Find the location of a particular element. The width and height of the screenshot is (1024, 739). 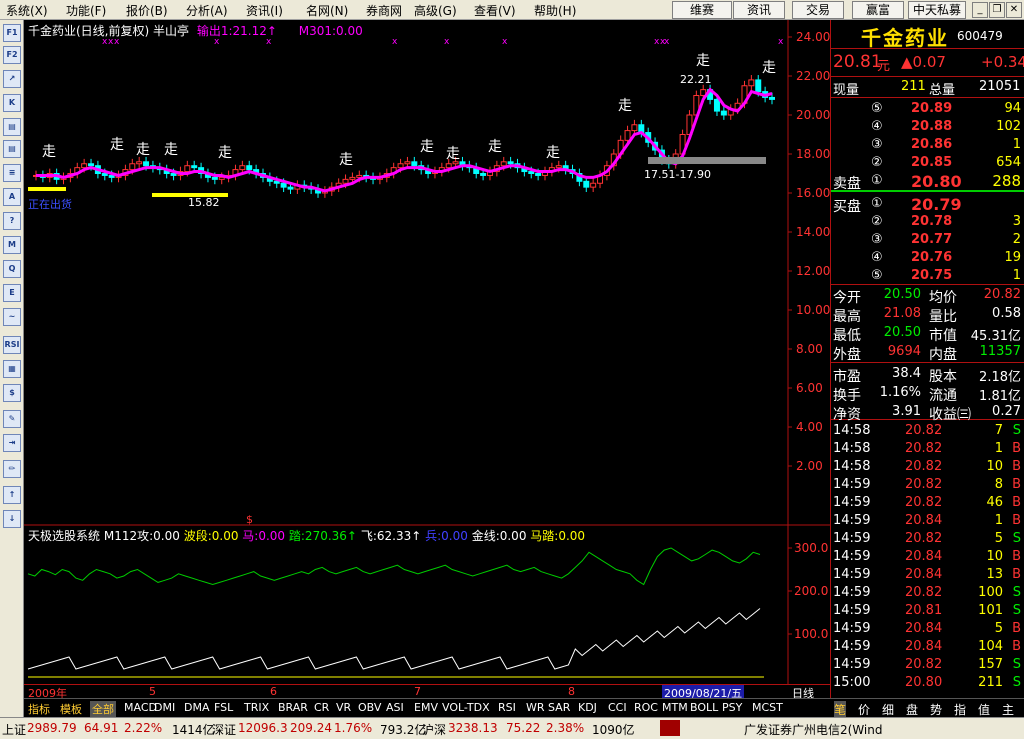

order-row: ③ 20.86 1 is located at coordinates (927, 145).